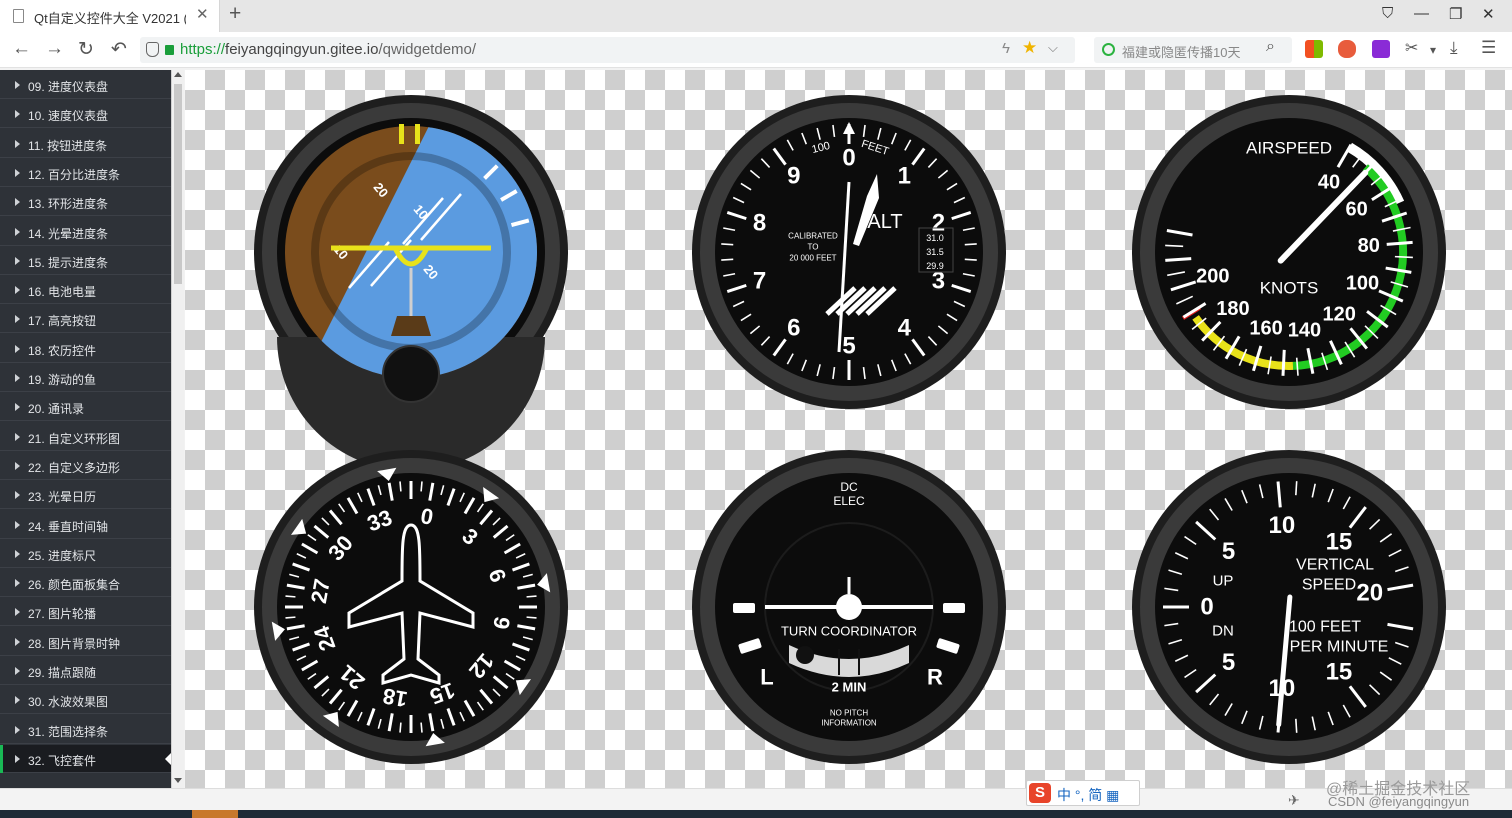 The width and height of the screenshot is (1512, 818). What do you see at coordinates (178, 74) in the screenshot?
I see `scroll-up-icon` at bounding box center [178, 74].